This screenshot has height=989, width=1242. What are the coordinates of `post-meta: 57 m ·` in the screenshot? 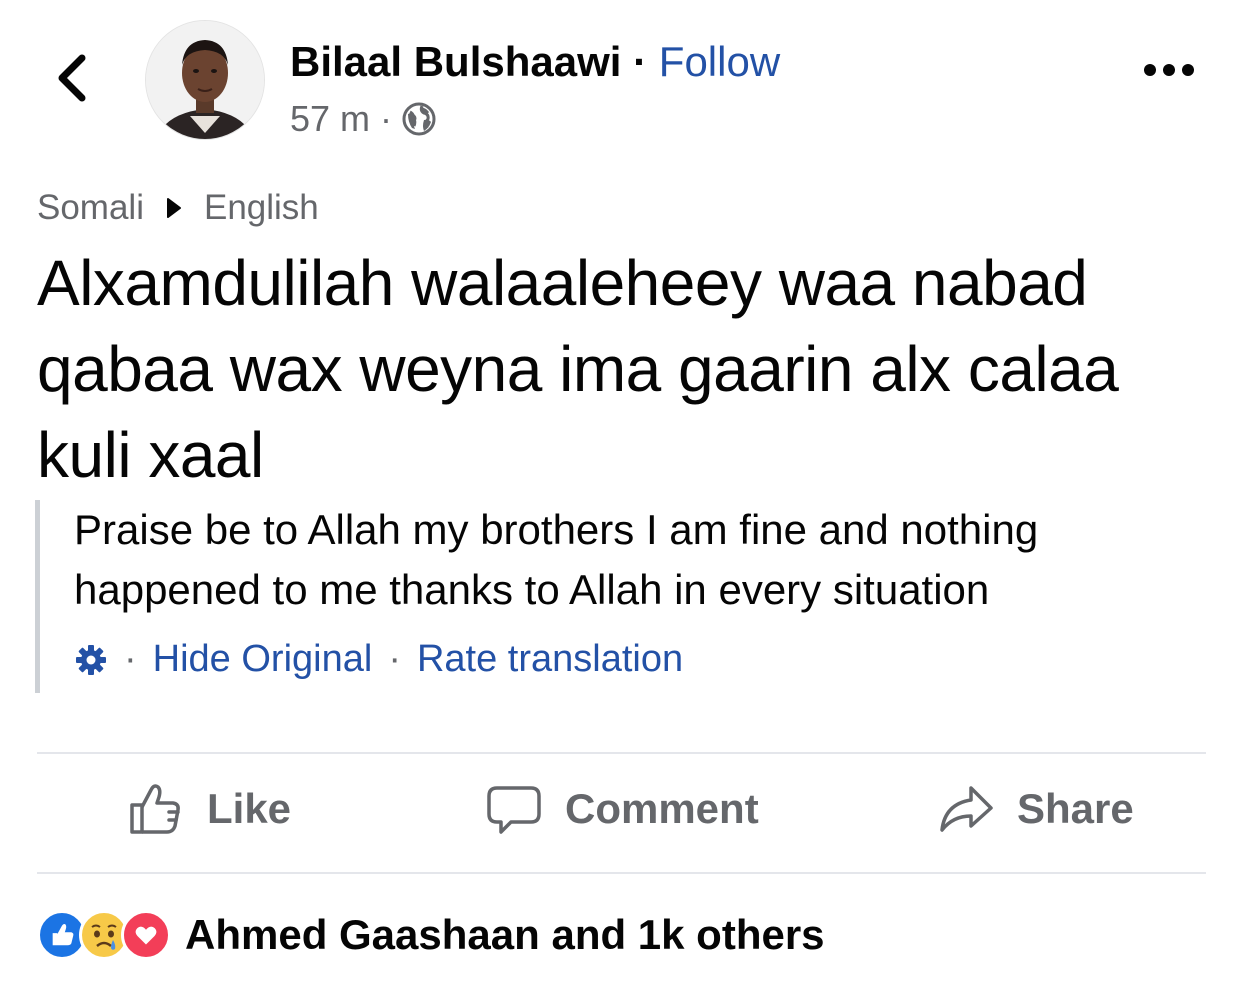 It's located at (363, 119).